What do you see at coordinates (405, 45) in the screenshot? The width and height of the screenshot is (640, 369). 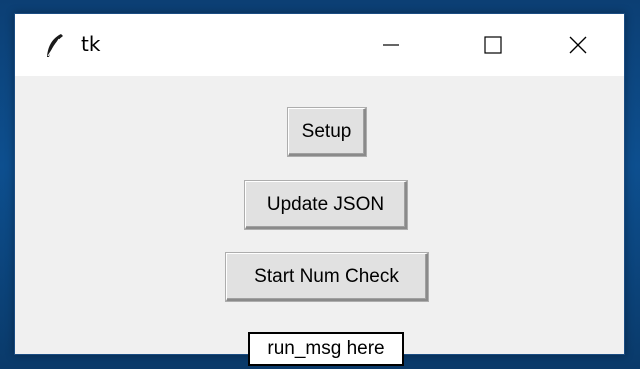 I see `minimize-button` at bounding box center [405, 45].